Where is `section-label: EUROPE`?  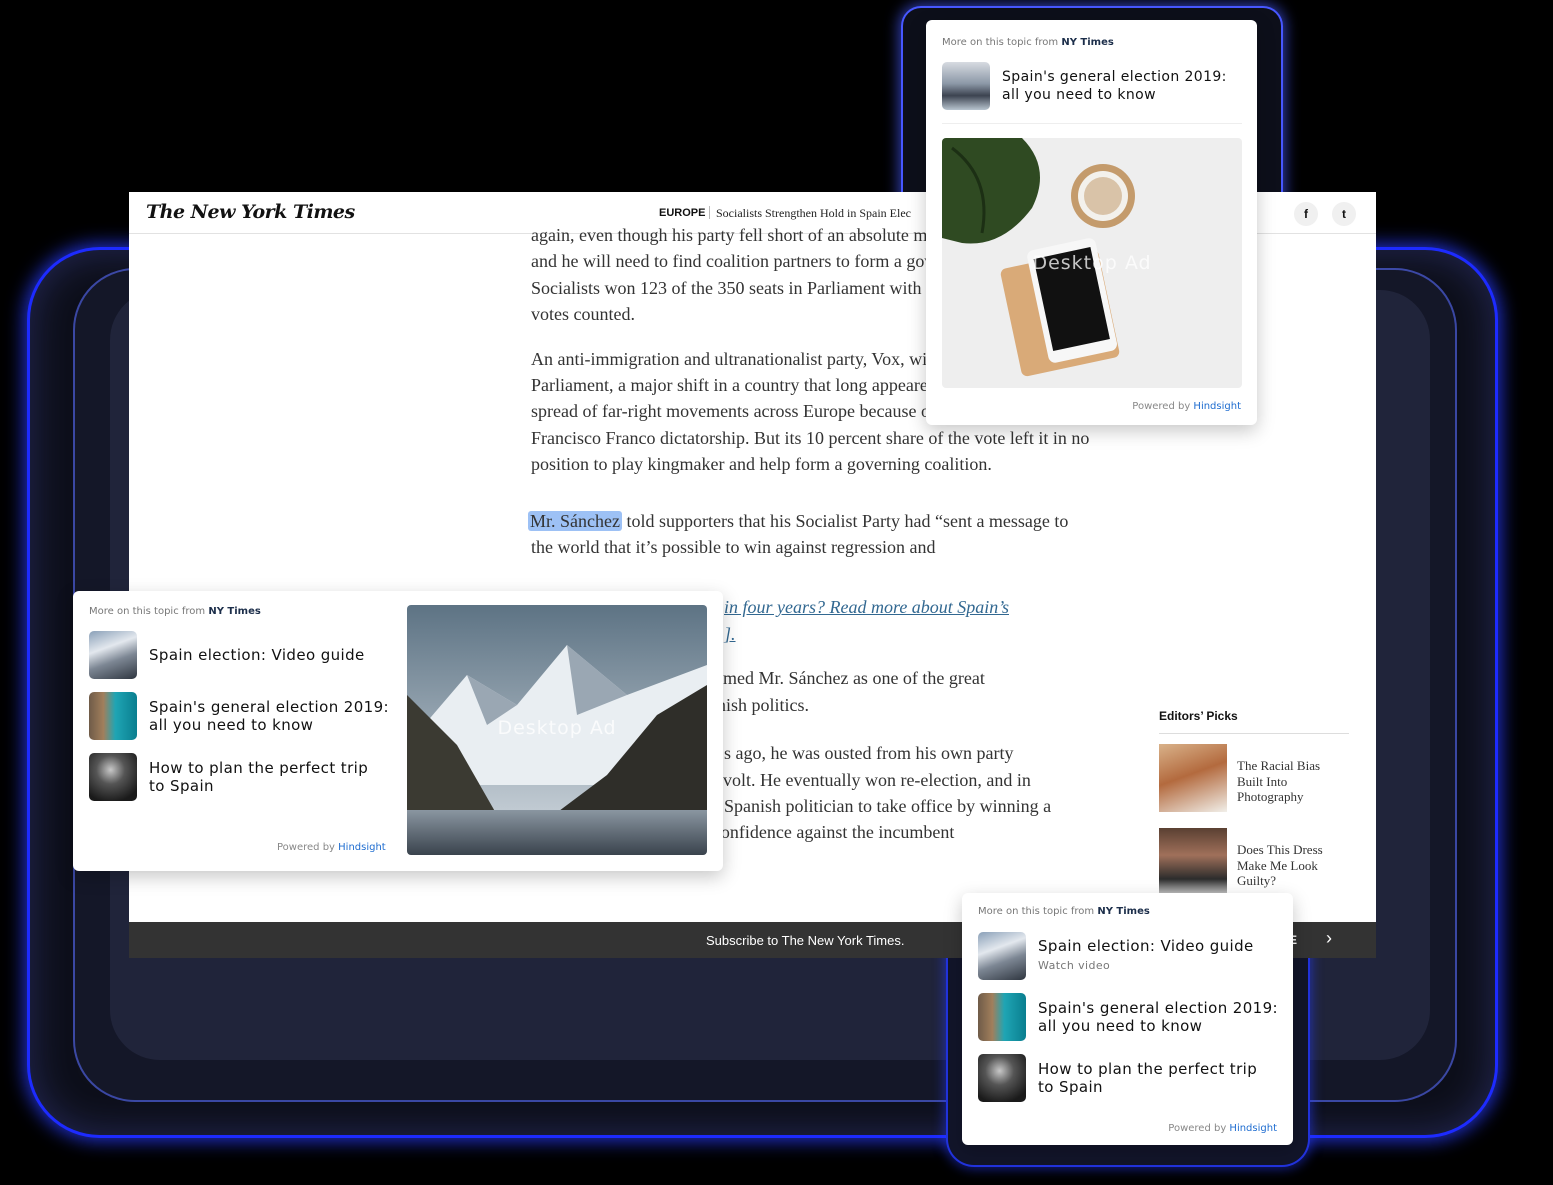
section-label: EUROPE is located at coordinates (682, 213).